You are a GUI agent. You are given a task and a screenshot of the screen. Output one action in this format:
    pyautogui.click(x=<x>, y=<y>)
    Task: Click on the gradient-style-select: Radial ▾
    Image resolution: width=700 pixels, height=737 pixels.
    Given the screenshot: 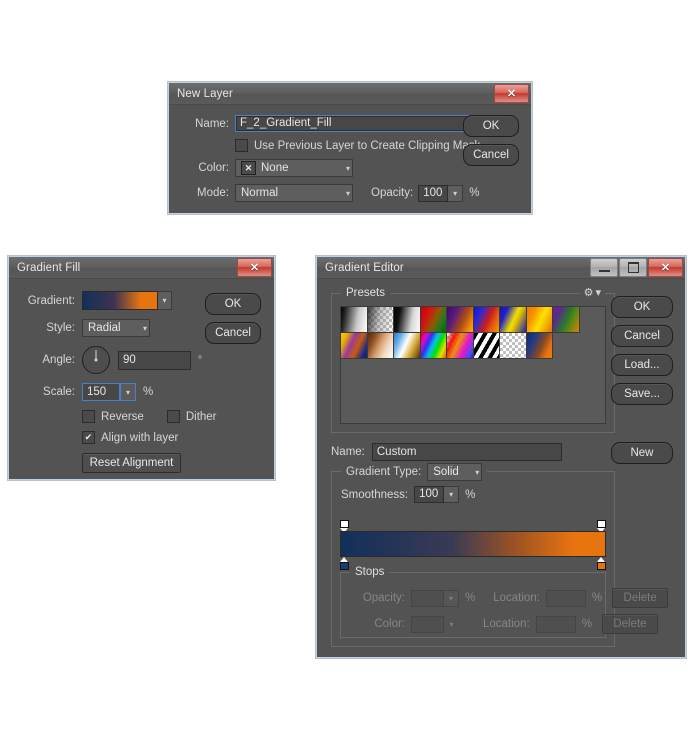 What is the action you would take?
    pyautogui.click(x=116, y=328)
    